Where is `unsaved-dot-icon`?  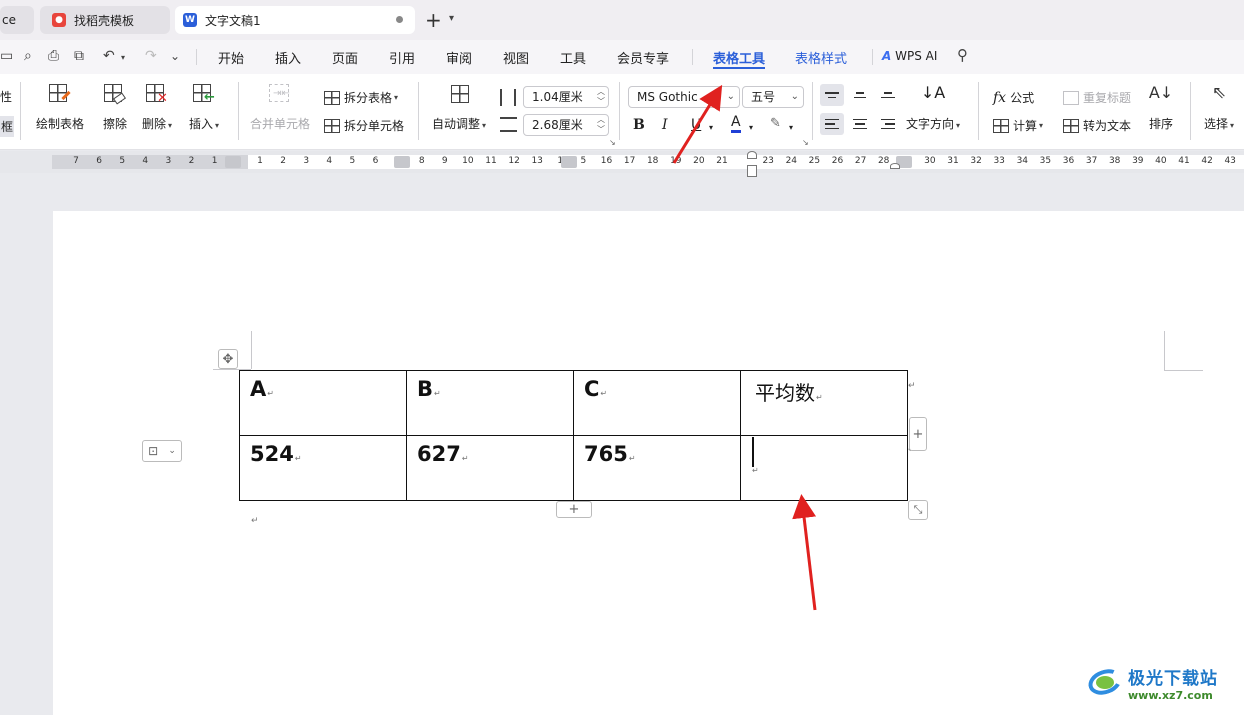 unsaved-dot-icon is located at coordinates (399, 19).